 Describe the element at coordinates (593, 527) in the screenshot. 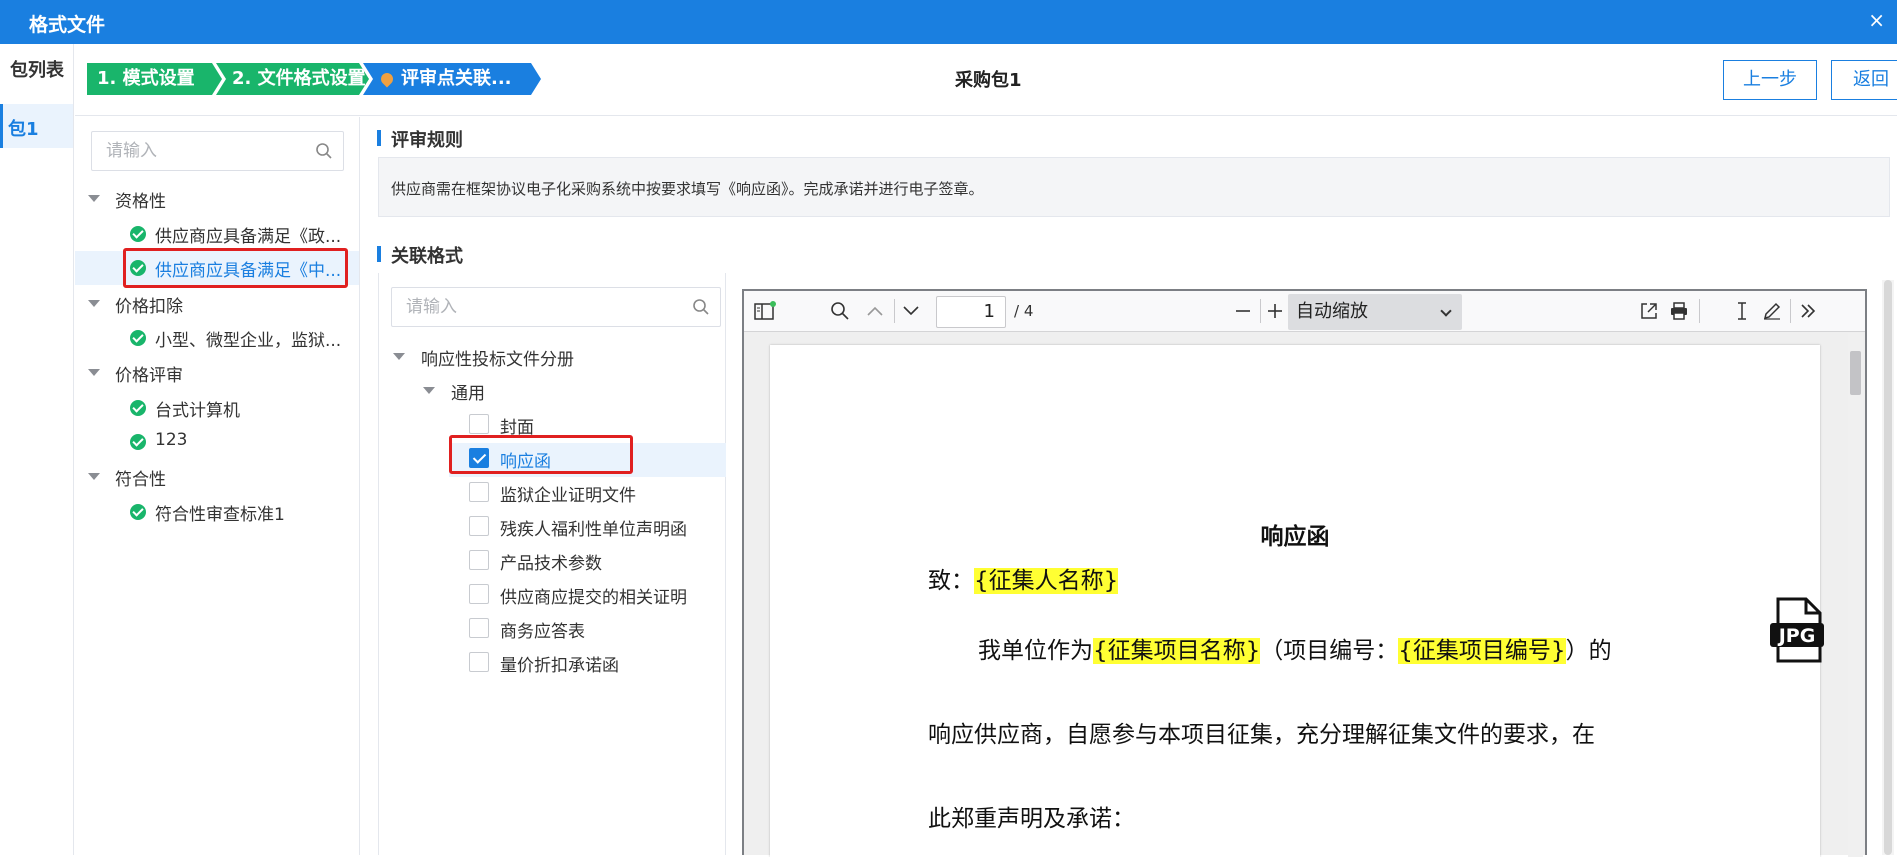

I see `format-item: 残疾人福利性单位声明函` at that location.